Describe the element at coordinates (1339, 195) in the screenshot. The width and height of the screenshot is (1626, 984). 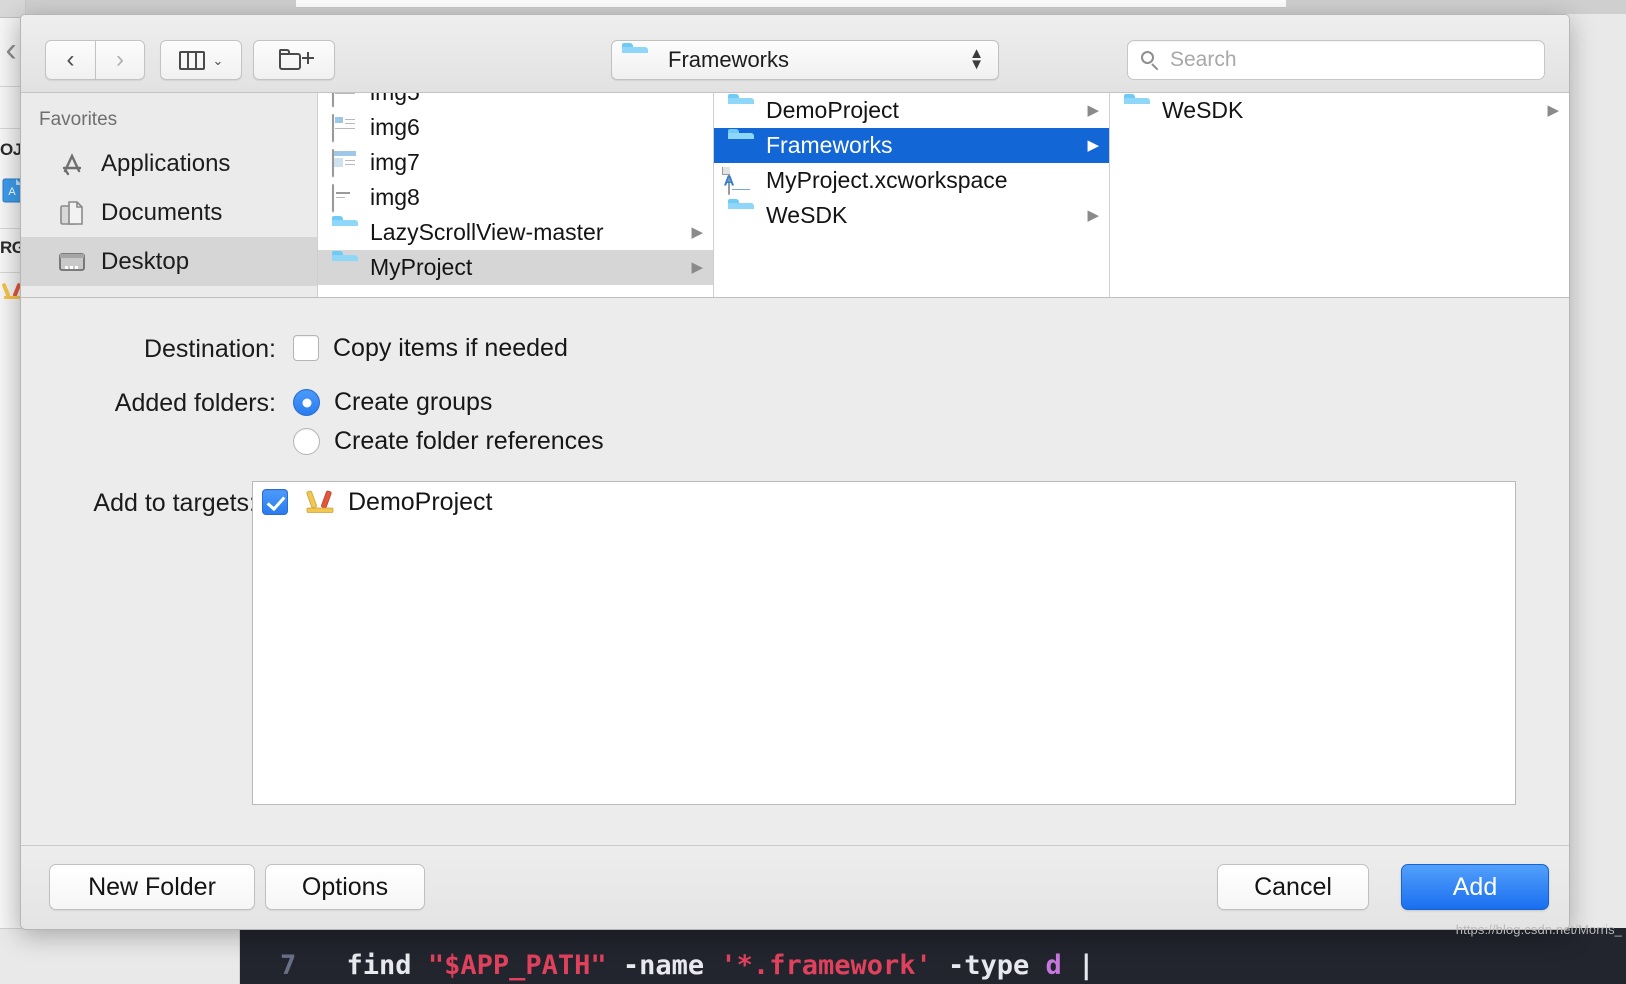
I see `browser-column-3: WeSDK ▶` at that location.